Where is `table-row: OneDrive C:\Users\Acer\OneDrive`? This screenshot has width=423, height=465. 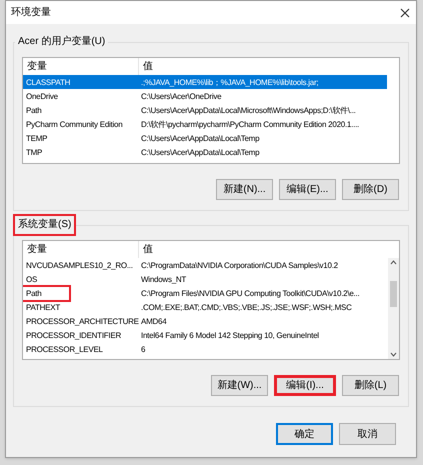 table-row: OneDrive C:\Users\Acer\OneDrive is located at coordinates (205, 96).